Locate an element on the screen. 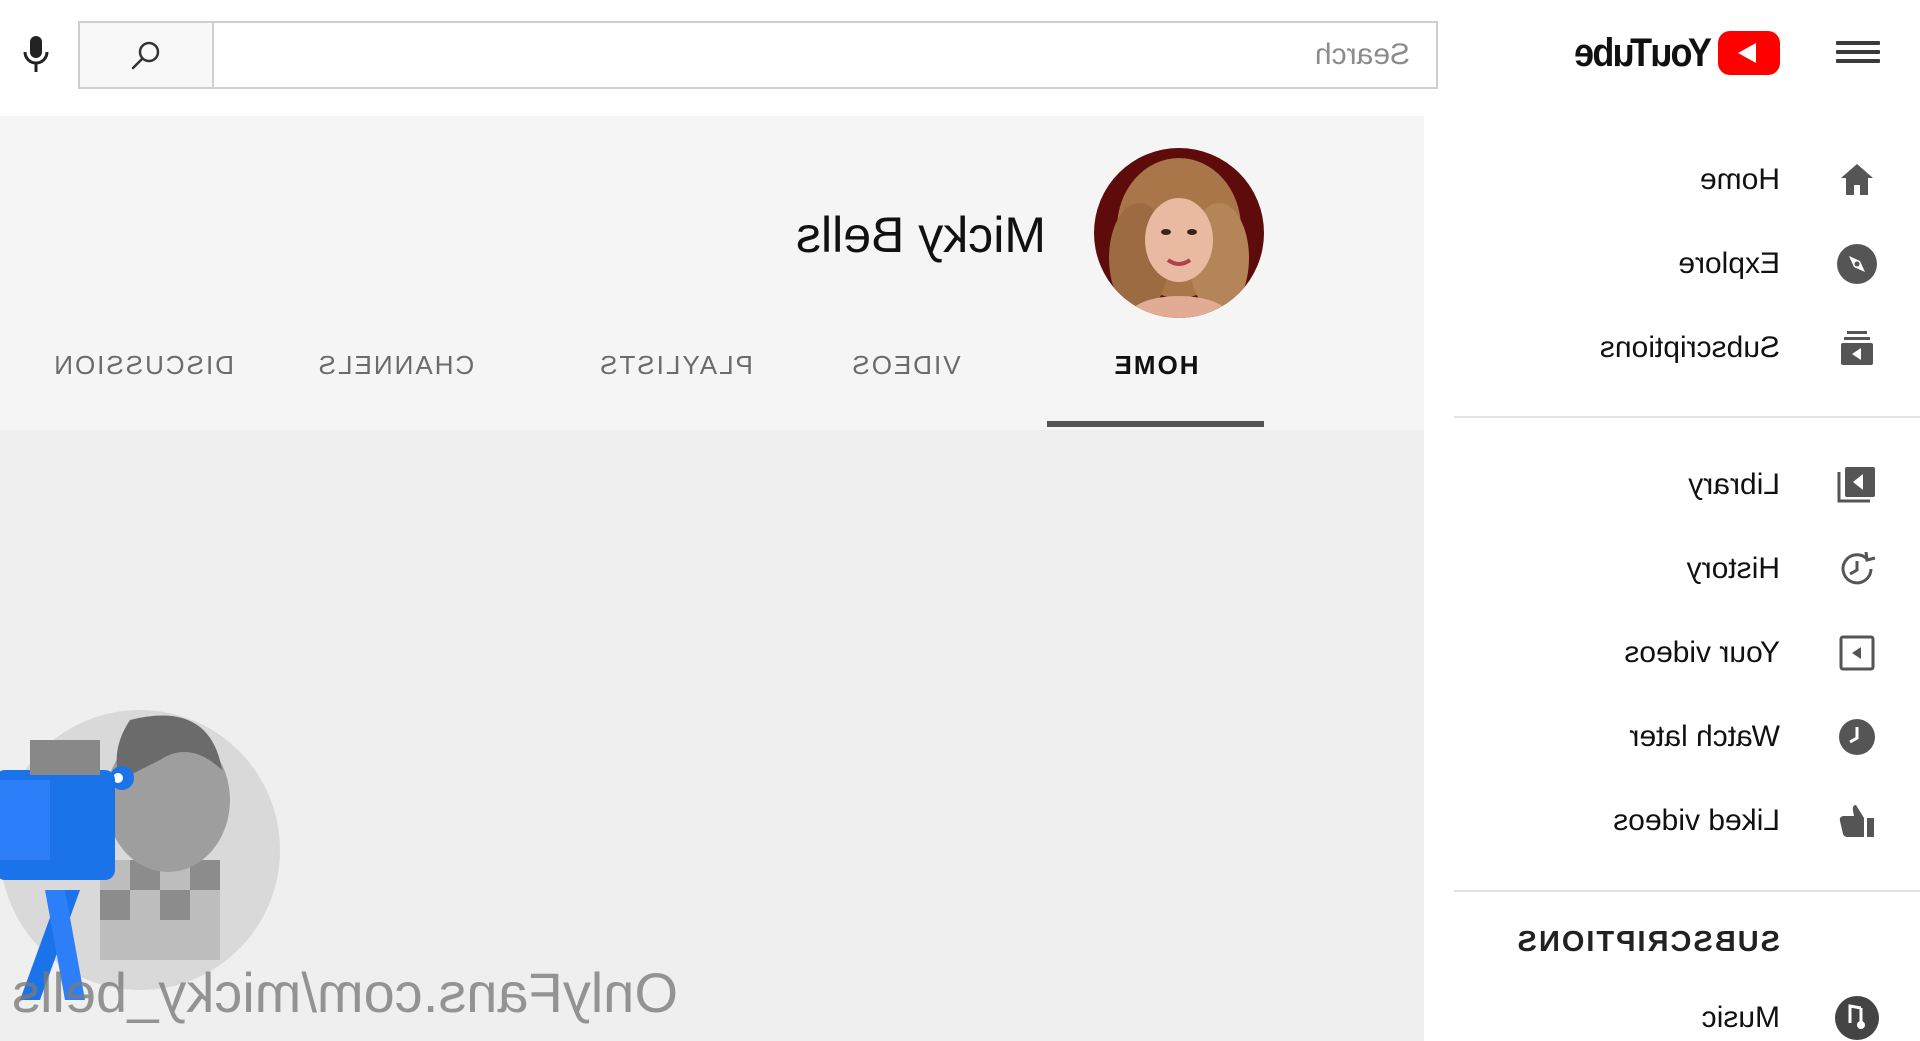 This screenshot has height=1041, width=1920. tab-playlists: PLAYLISTS is located at coordinates (675, 387).